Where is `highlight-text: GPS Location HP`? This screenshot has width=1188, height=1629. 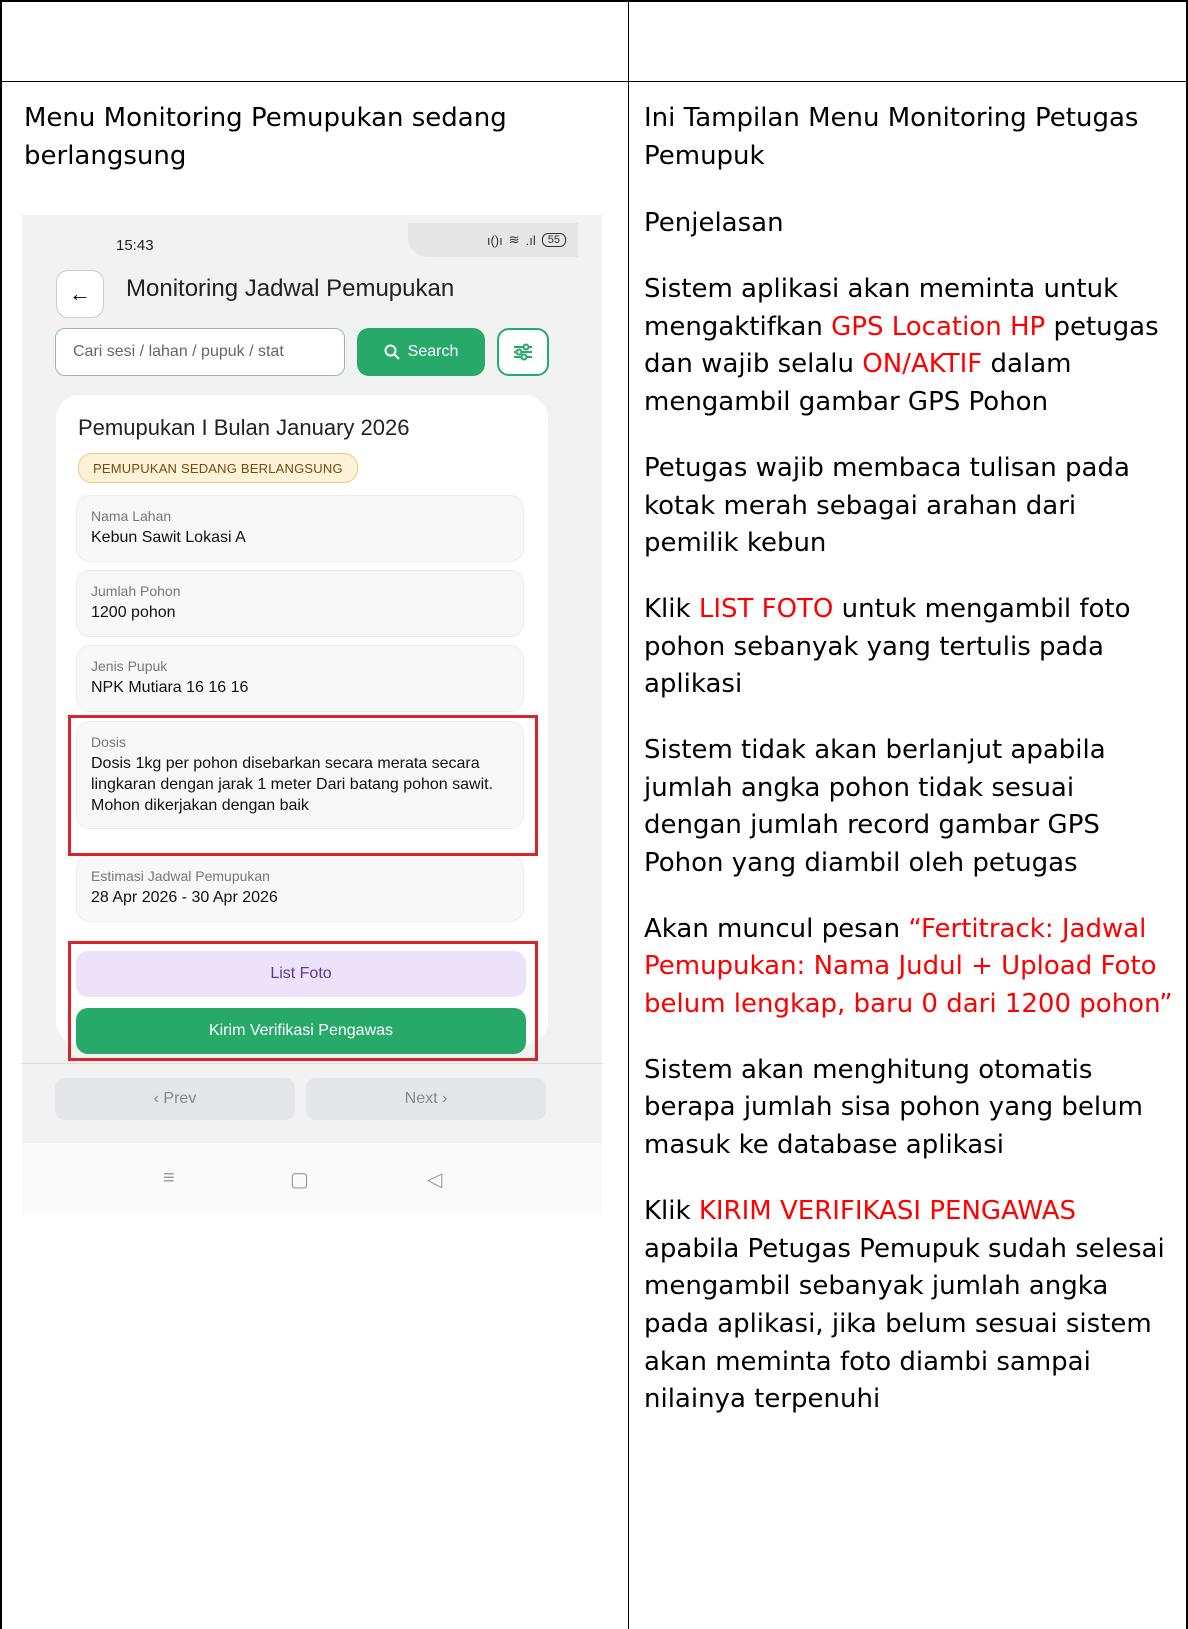
highlight-text: GPS Location HP is located at coordinates (938, 326).